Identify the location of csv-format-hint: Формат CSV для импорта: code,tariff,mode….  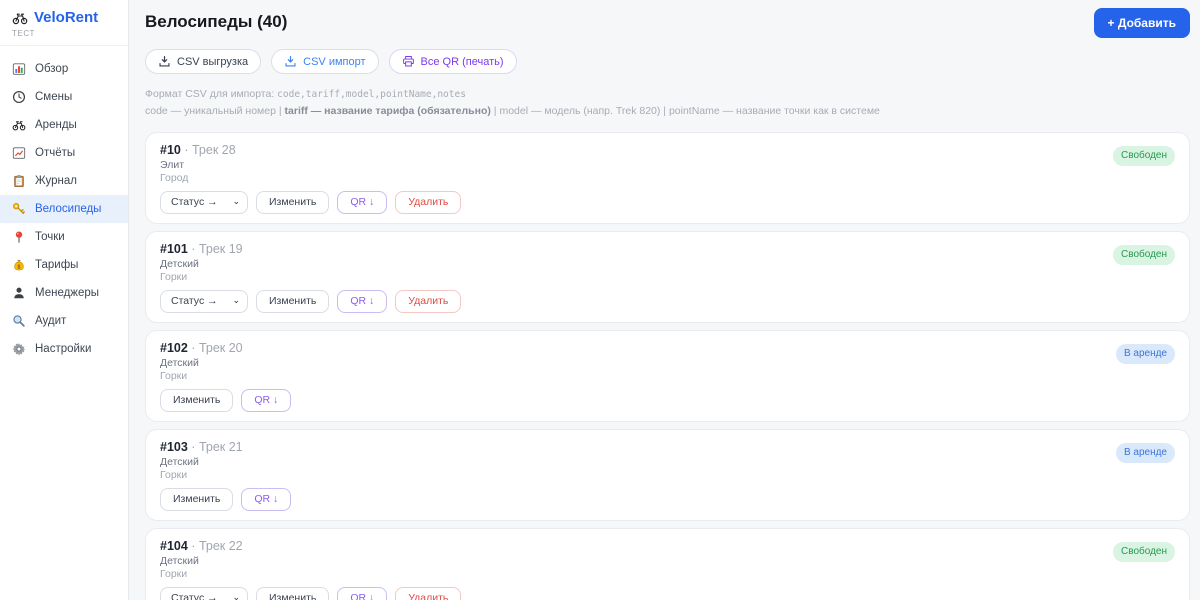
(667, 102).